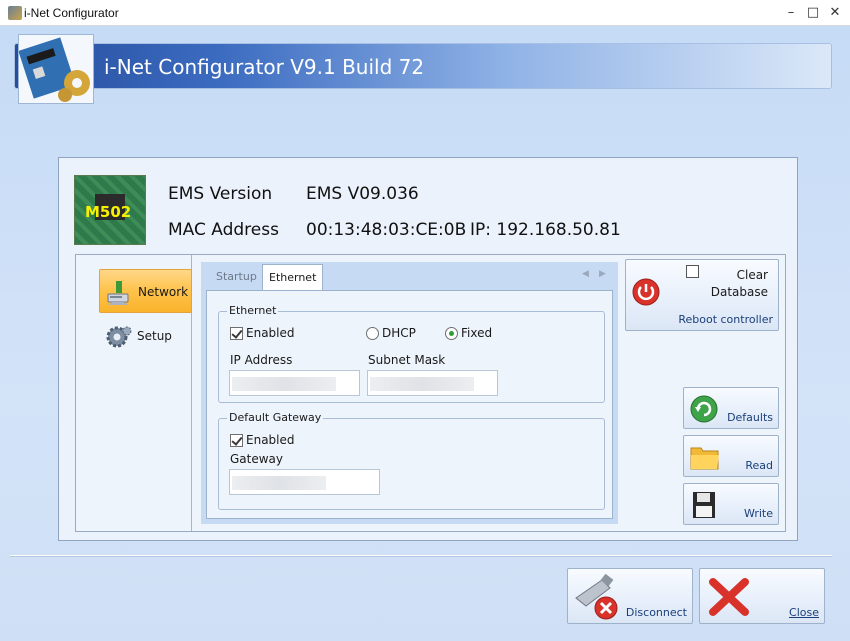  I want to click on board-image: M502, so click(110, 210).